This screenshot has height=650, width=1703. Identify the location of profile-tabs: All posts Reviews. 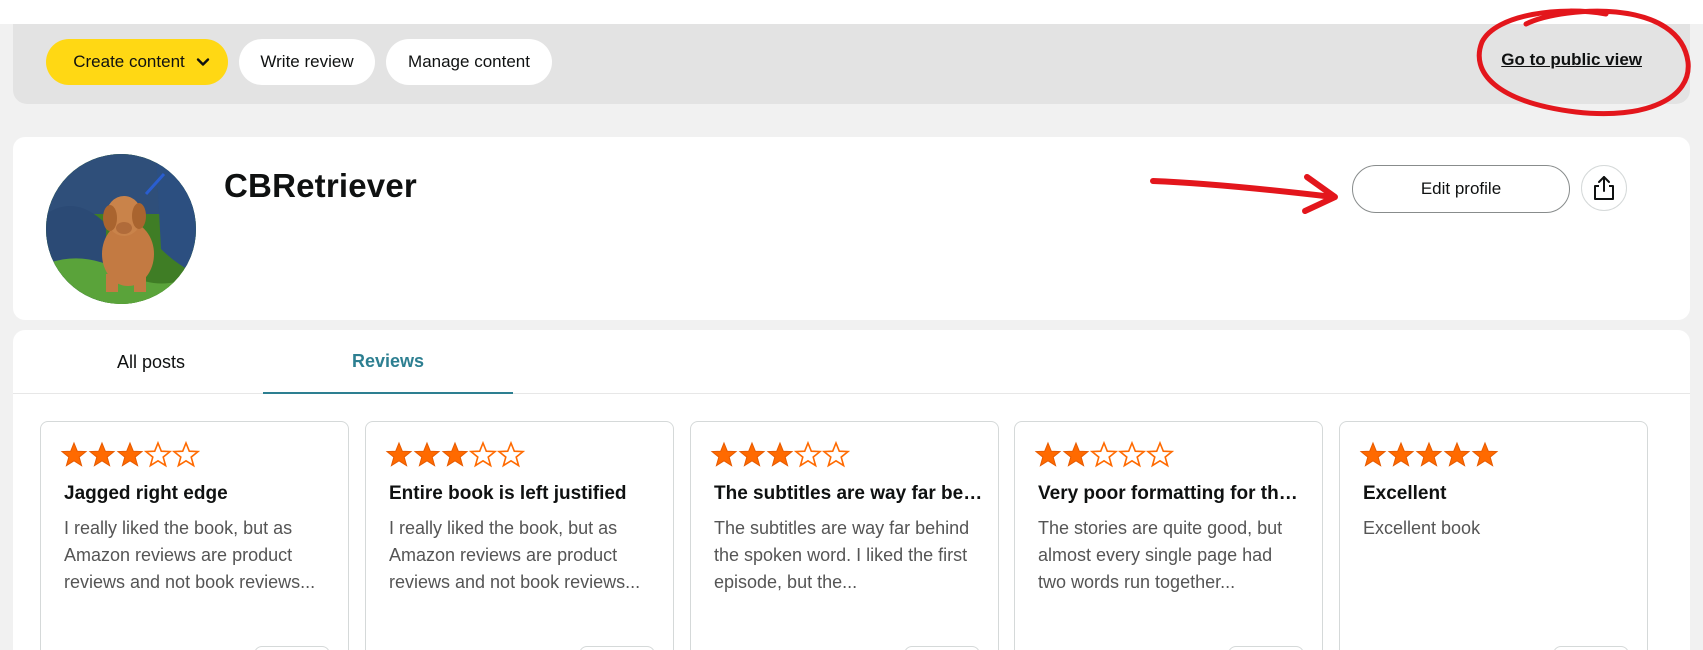
(851, 362).